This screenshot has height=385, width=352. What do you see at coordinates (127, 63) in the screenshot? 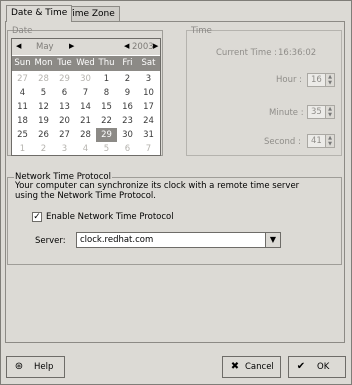
I see `weekday-label: Fri` at bounding box center [127, 63].